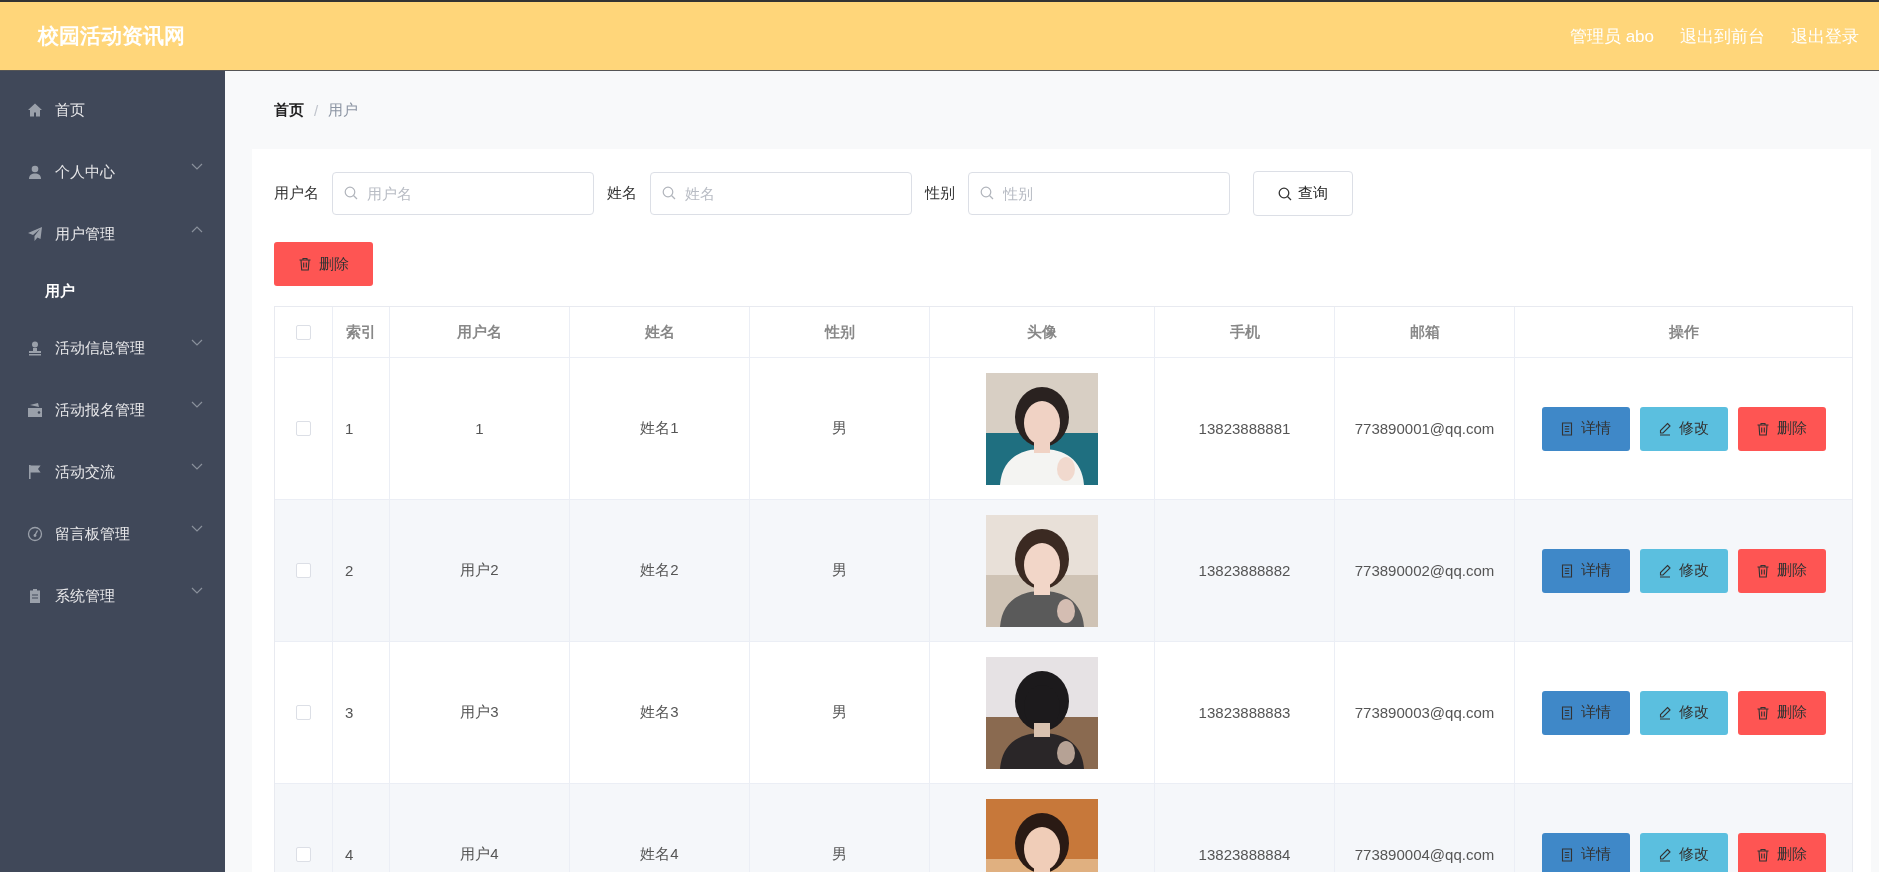  What do you see at coordinates (940, 193) in the screenshot?
I see `field-label: 性别` at bounding box center [940, 193].